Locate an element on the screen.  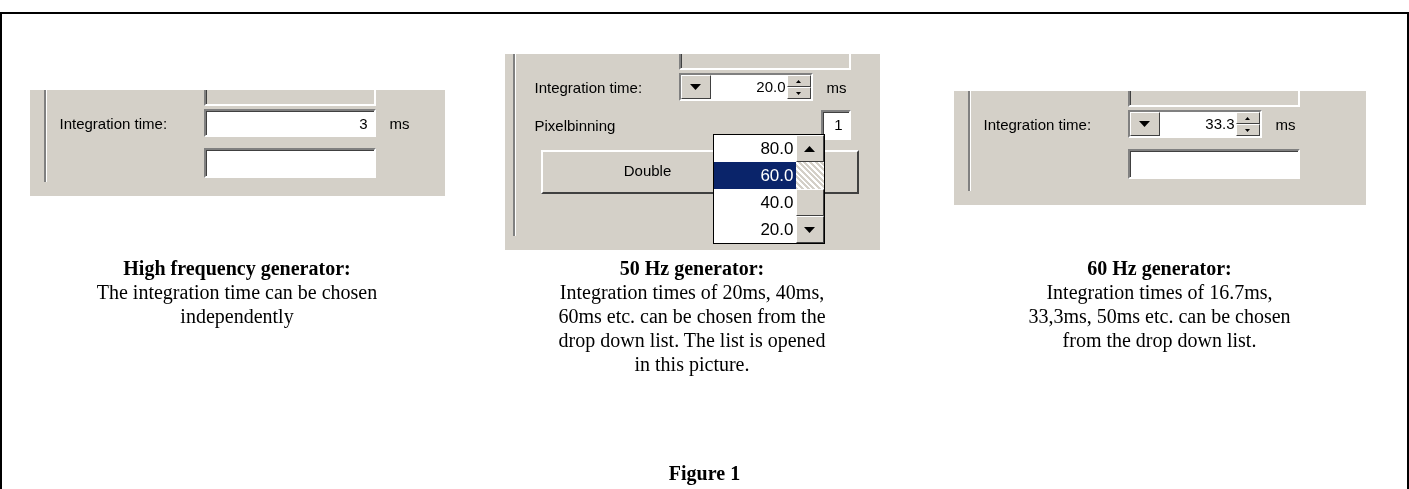
field-label: Pixelbinning is located at coordinates (575, 125).